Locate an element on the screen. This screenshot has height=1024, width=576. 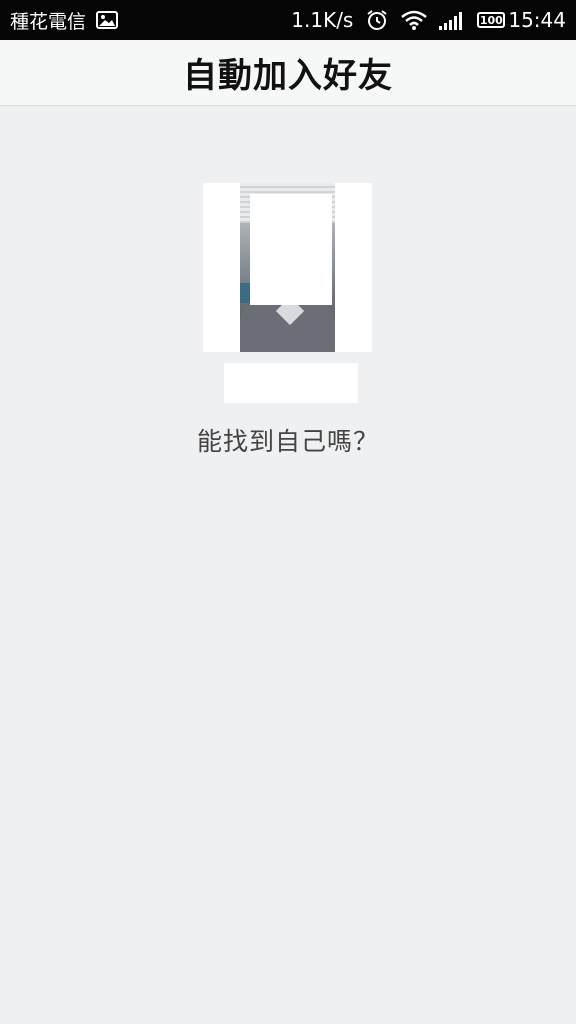
background-object is located at coordinates (245, 293).